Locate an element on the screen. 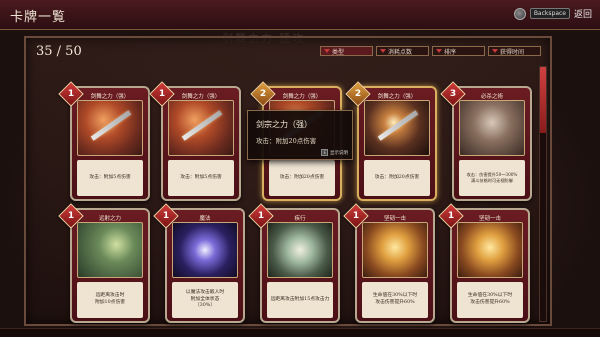  back-button: Backspace 返回 is located at coordinates (552, 13).